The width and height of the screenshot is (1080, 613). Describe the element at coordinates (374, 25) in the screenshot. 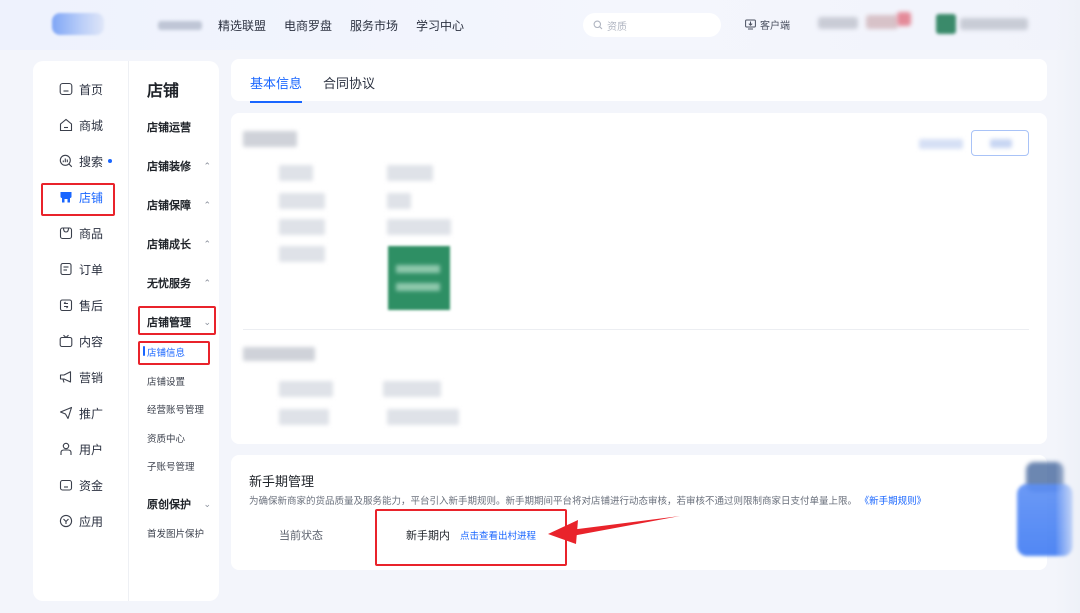

I see `top-nav-item-service-market: 服务市场` at that location.